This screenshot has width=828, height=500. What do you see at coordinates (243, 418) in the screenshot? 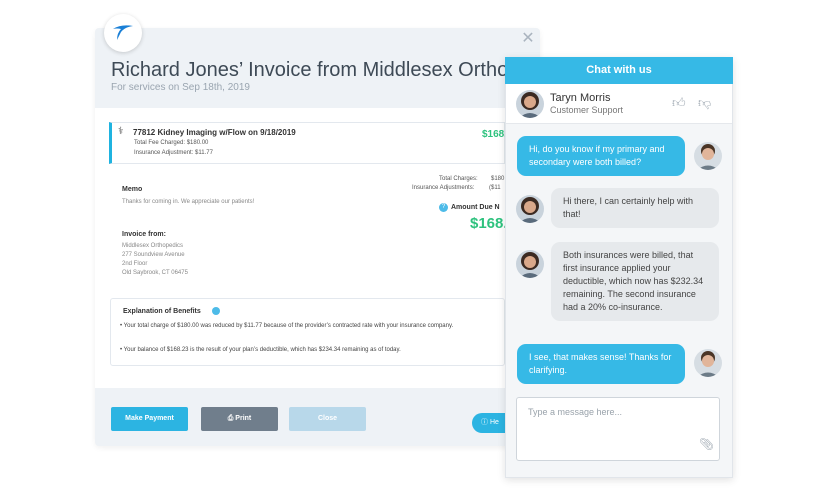
I see `print-label: Print` at bounding box center [243, 418].